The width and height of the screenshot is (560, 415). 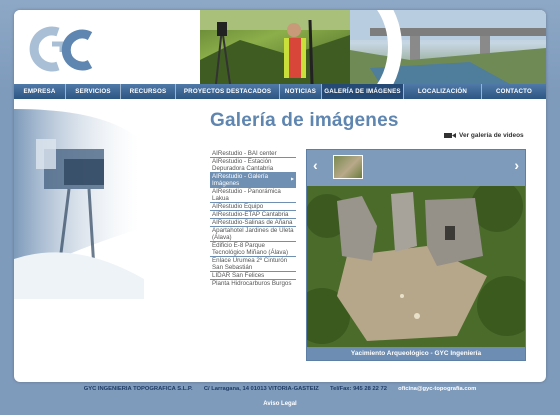 What do you see at coordinates (253, 276) in the screenshot?
I see `list-item: LIDAR San Felices` at bounding box center [253, 276].